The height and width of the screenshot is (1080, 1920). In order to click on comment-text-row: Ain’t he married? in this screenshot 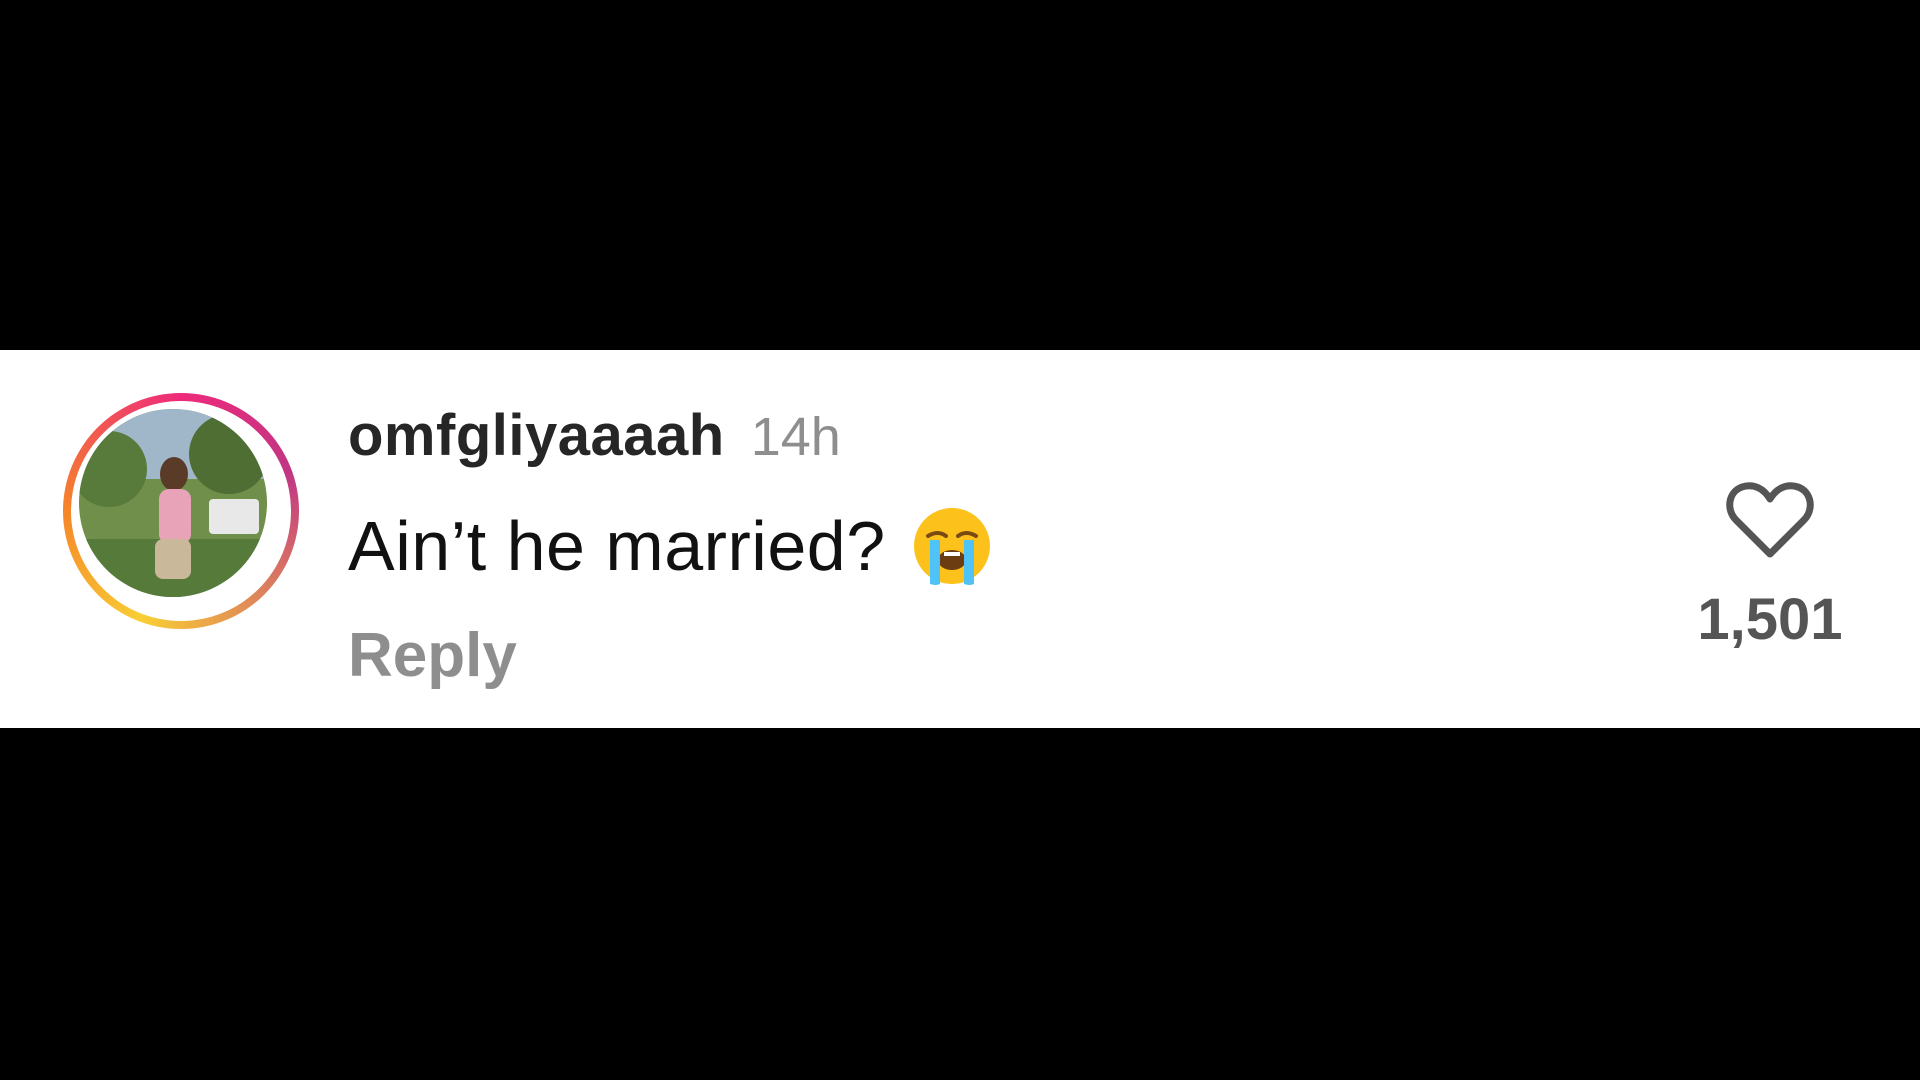, I will do `click(671, 546)`.